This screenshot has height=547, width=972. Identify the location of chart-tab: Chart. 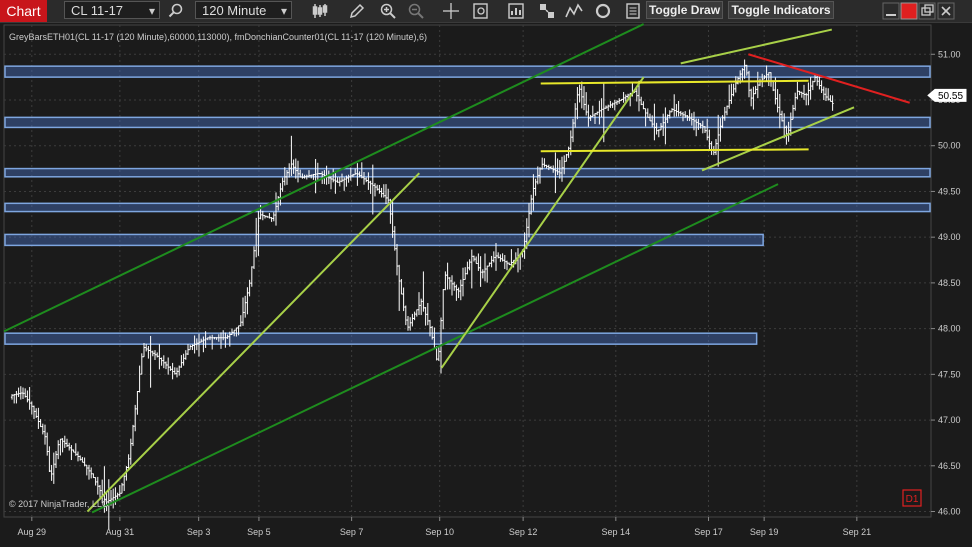
(23, 11).